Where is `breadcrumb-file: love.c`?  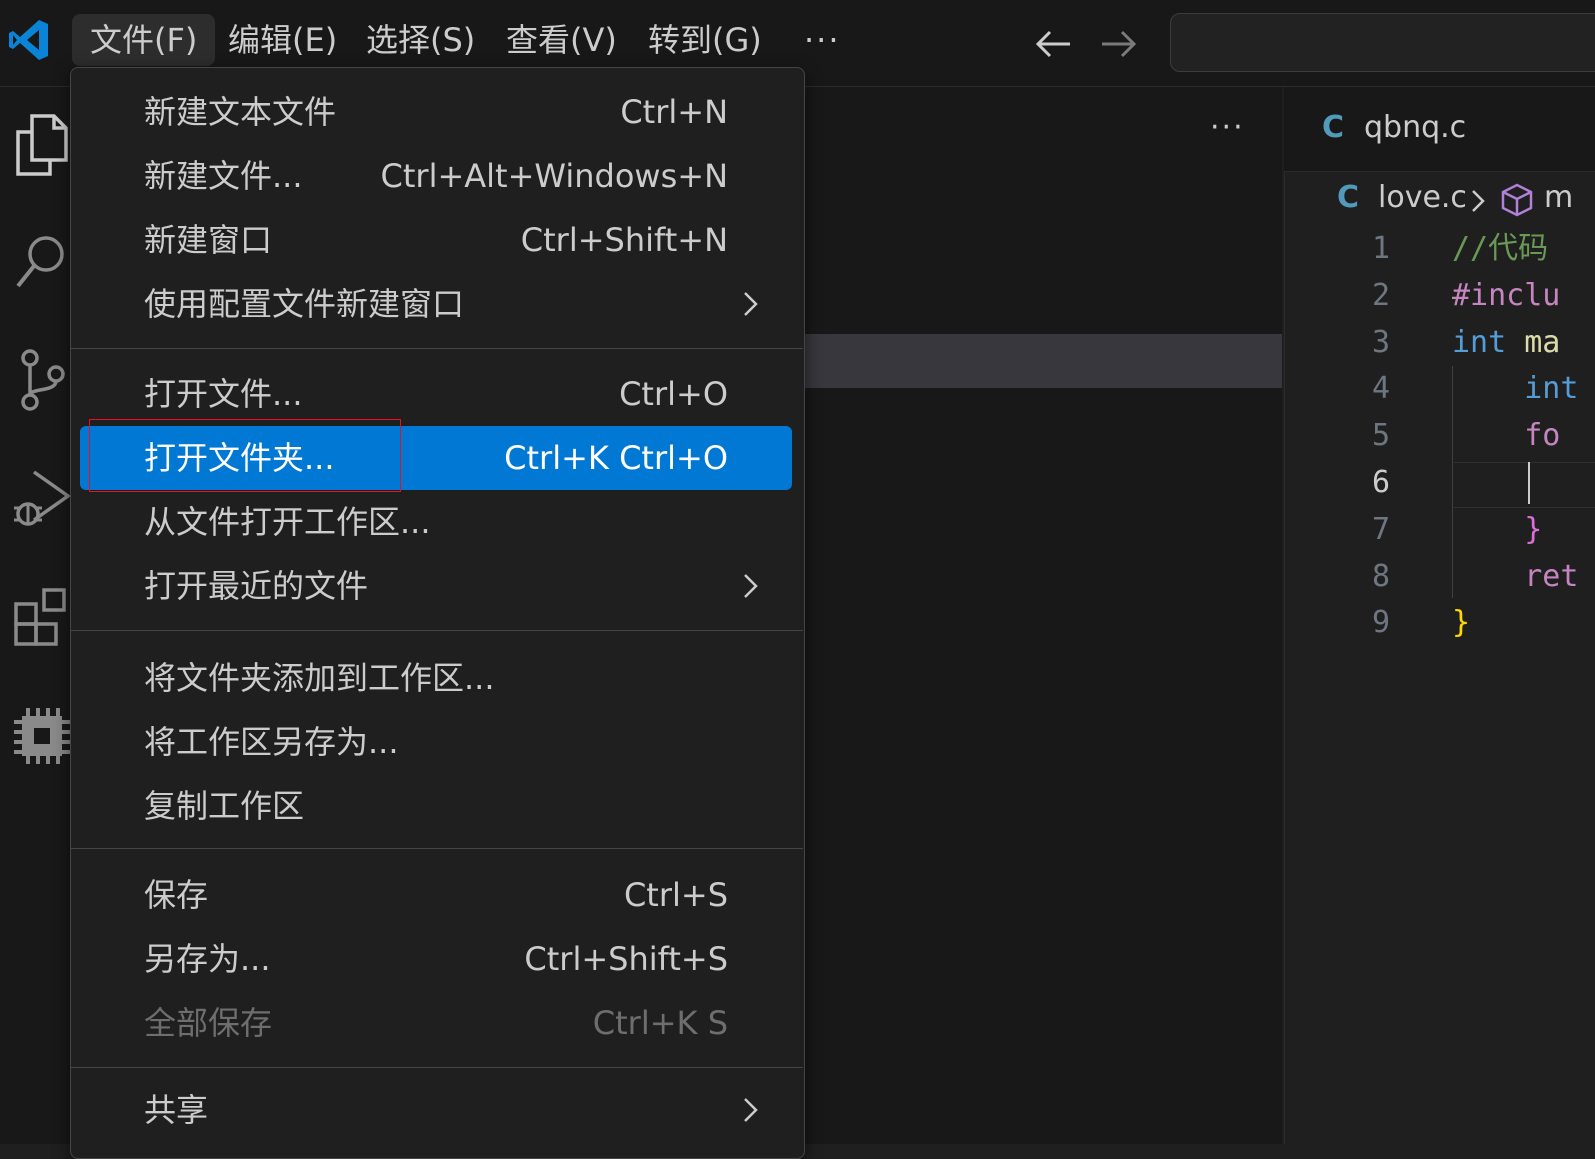
breadcrumb-file: love.c is located at coordinates (1422, 197).